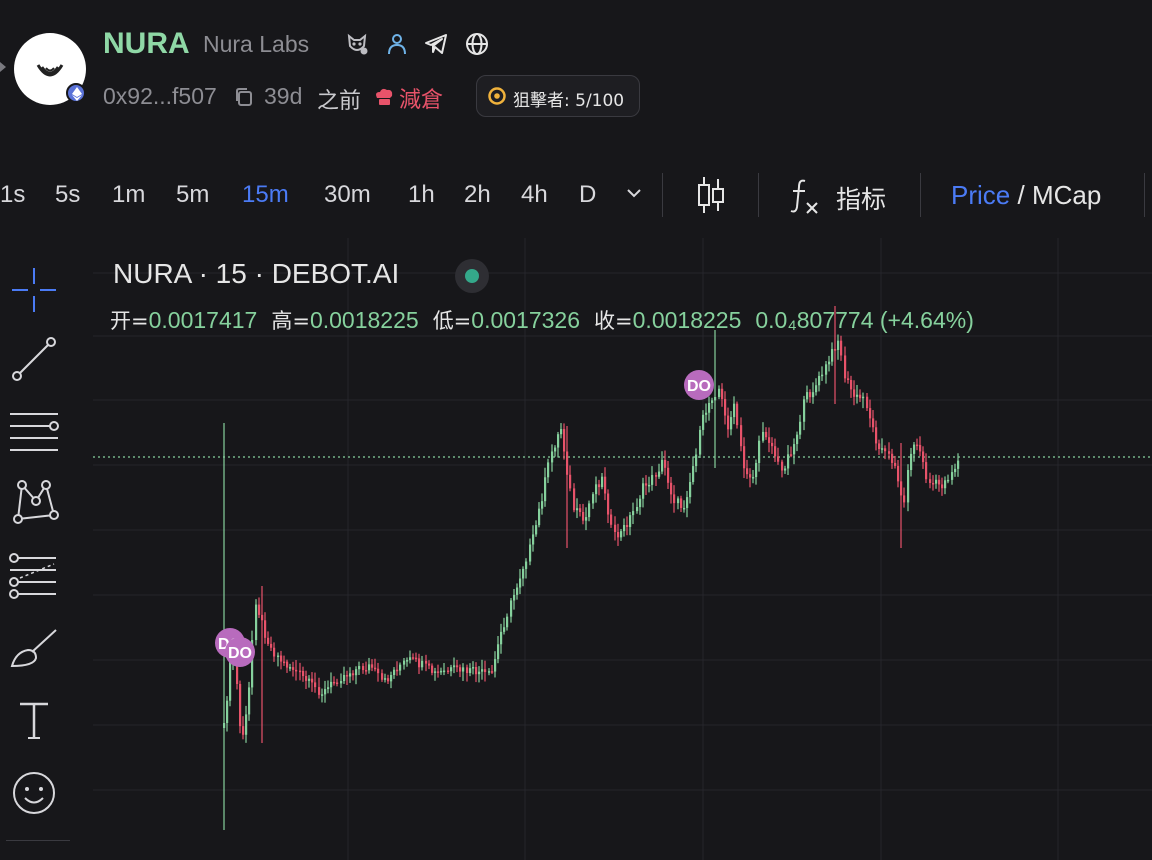 Image resolution: width=1152 pixels, height=860 pixels. Describe the element at coordinates (805, 195) in the screenshot. I see `function-fx-icon` at that location.